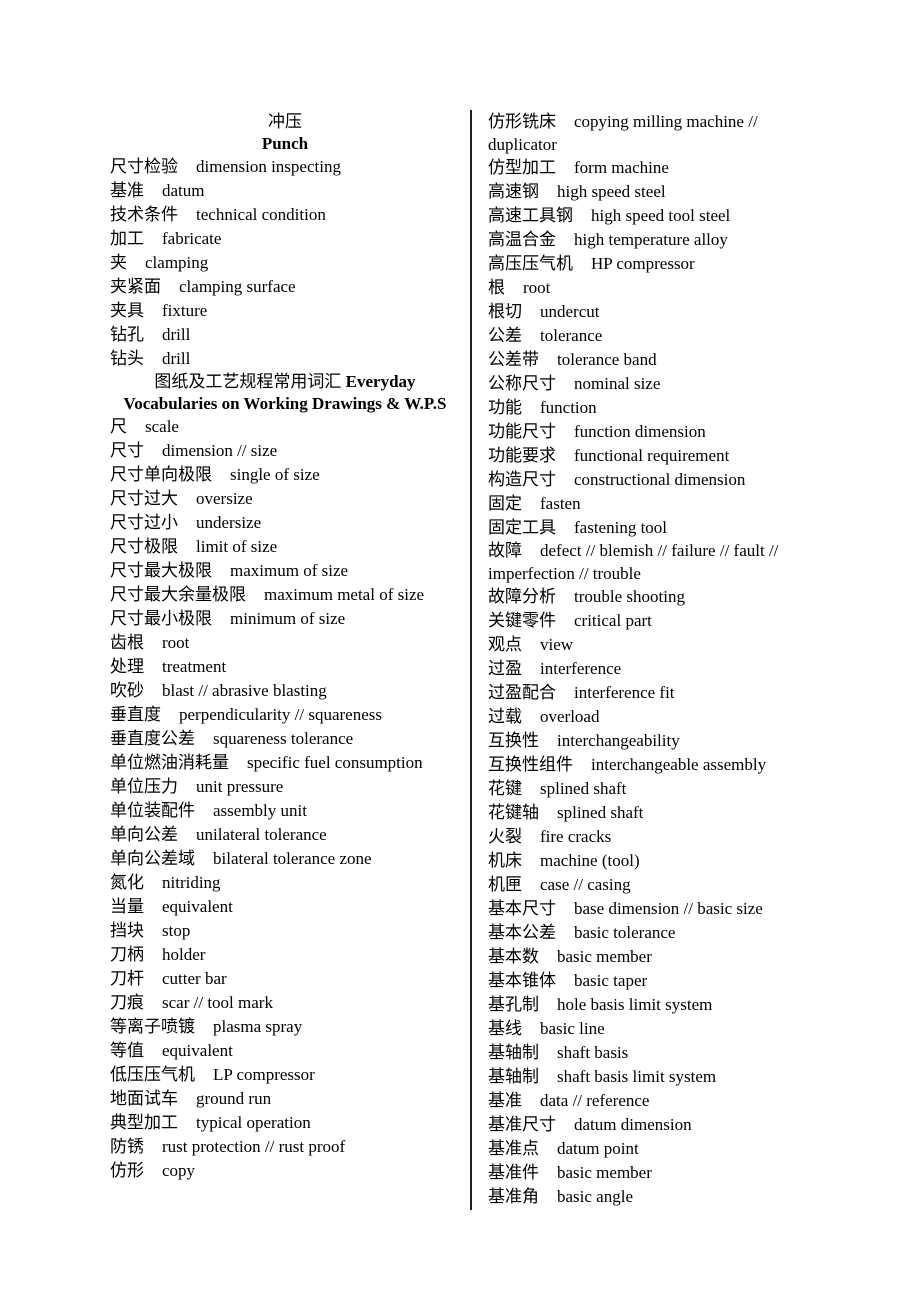  I want to click on glossary-entry: 尺寸检验 dimension inspecting, so click(285, 167).